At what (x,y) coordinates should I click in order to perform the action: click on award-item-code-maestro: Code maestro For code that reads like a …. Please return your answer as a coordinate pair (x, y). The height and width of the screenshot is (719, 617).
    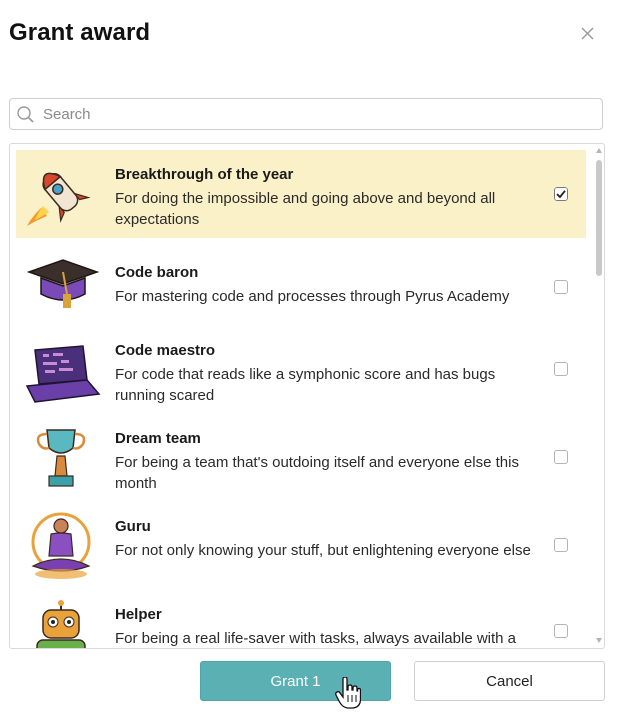
    Looking at the image, I should click on (301, 372).